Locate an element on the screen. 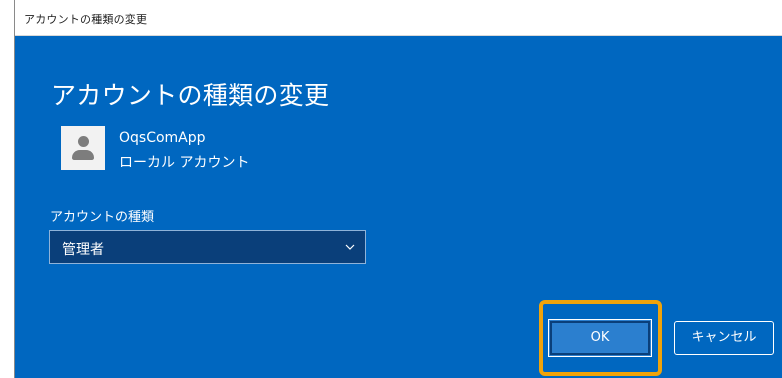 The image size is (782, 378). user-name: OqsComApp is located at coordinates (162, 138).